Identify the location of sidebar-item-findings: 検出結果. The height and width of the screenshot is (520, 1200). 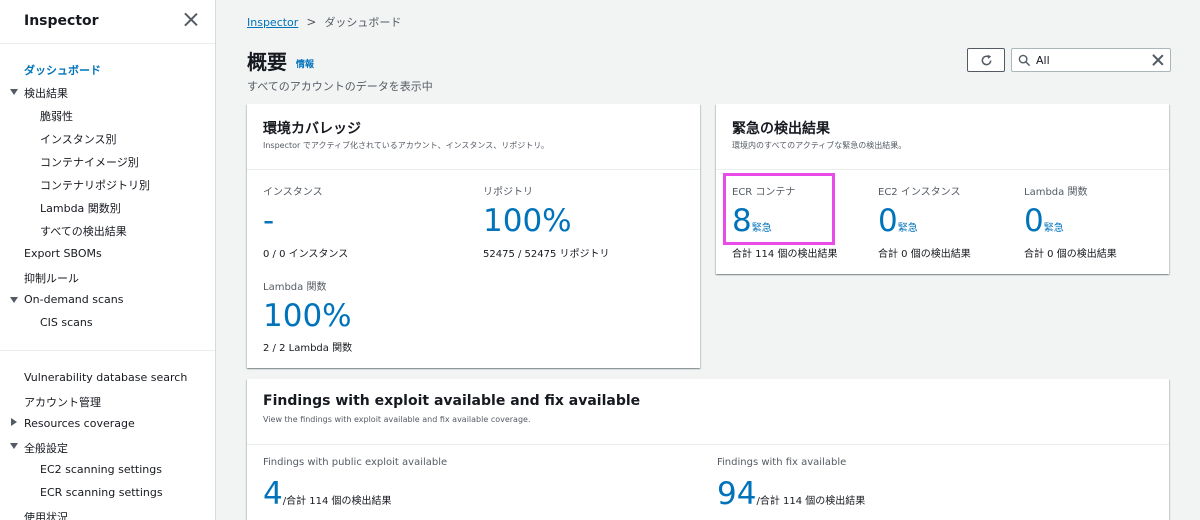
(46, 93).